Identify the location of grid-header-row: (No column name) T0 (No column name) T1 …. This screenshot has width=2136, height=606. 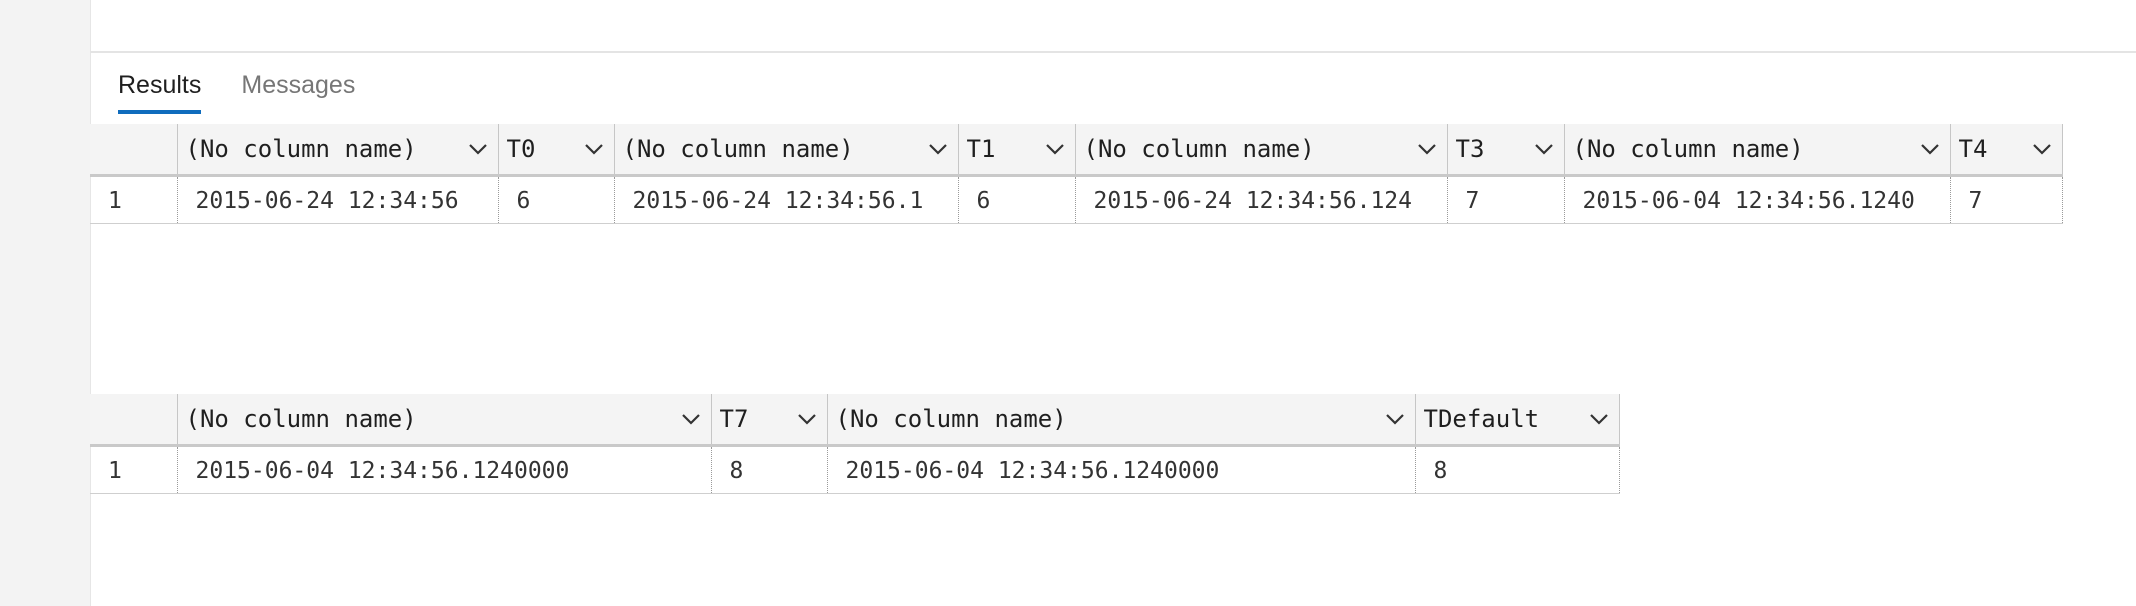
(1076, 150).